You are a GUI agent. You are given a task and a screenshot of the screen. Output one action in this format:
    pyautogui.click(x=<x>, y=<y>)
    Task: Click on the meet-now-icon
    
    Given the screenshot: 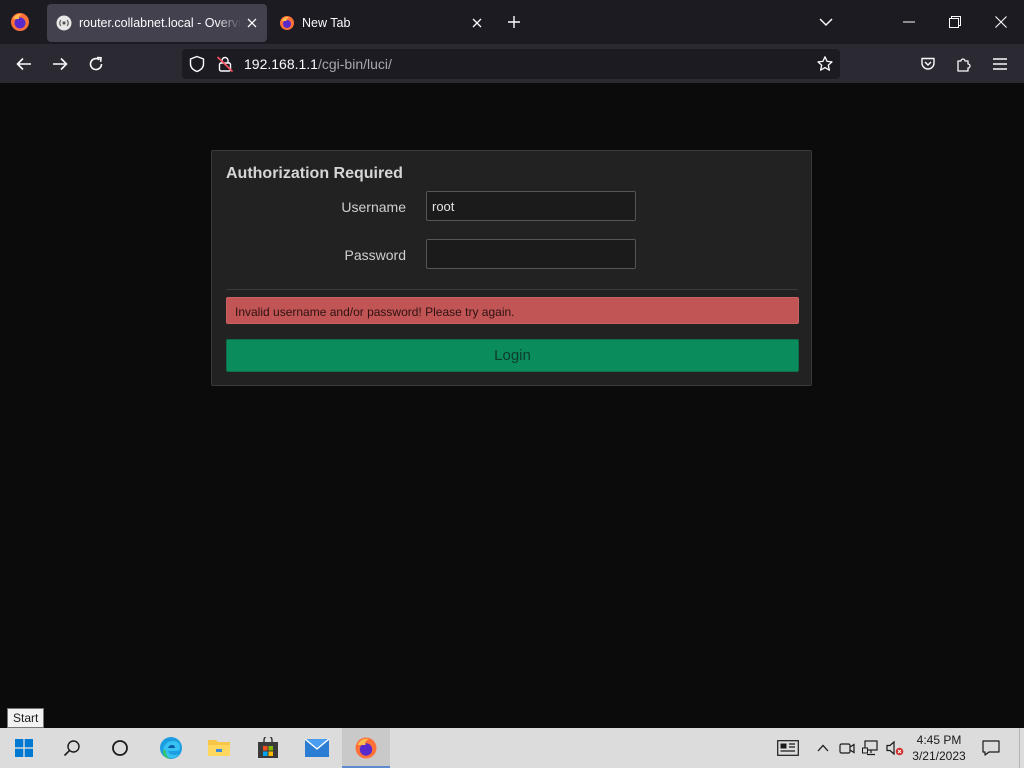 What is the action you would take?
    pyautogui.click(x=847, y=748)
    